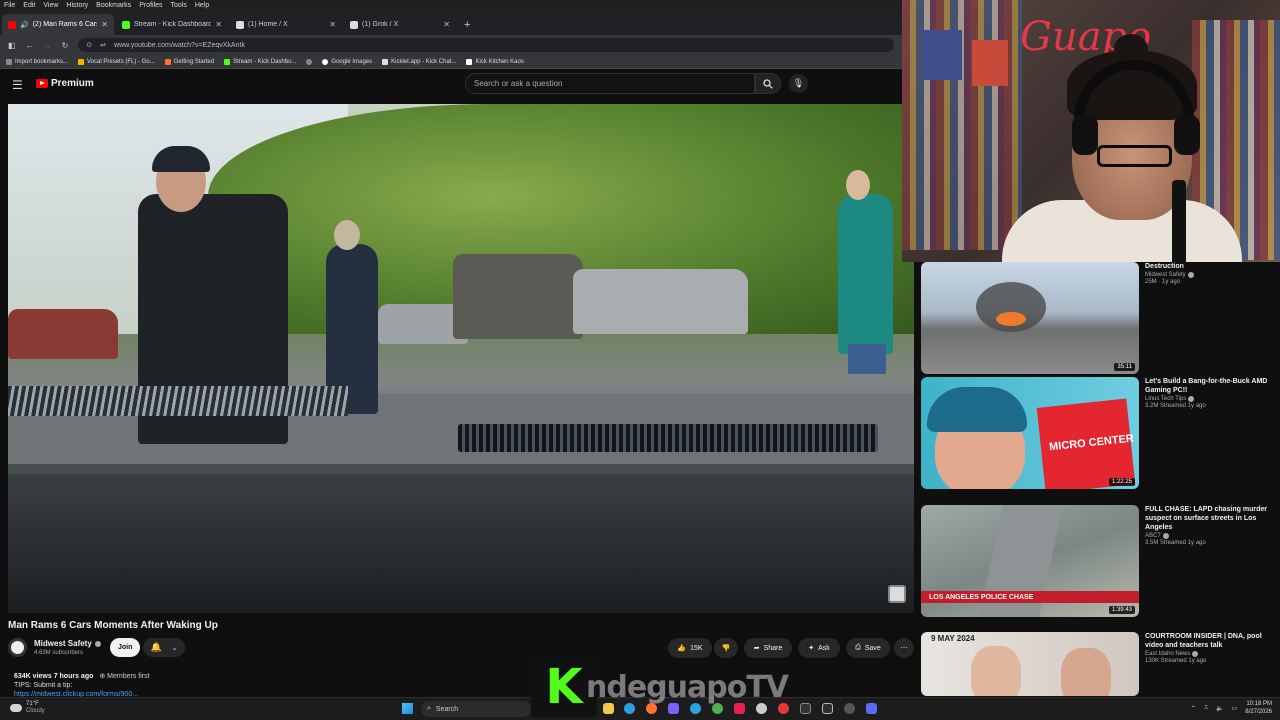 The height and width of the screenshot is (720, 1280). I want to click on forward-arrow-icon: →, so click(48, 45).